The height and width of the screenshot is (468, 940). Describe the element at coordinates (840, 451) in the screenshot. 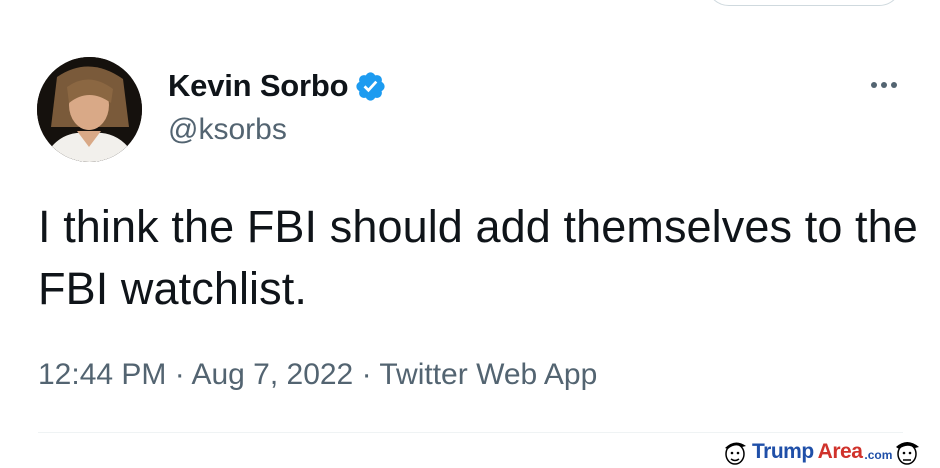

I see `watermark-brand-part2: Area` at that location.